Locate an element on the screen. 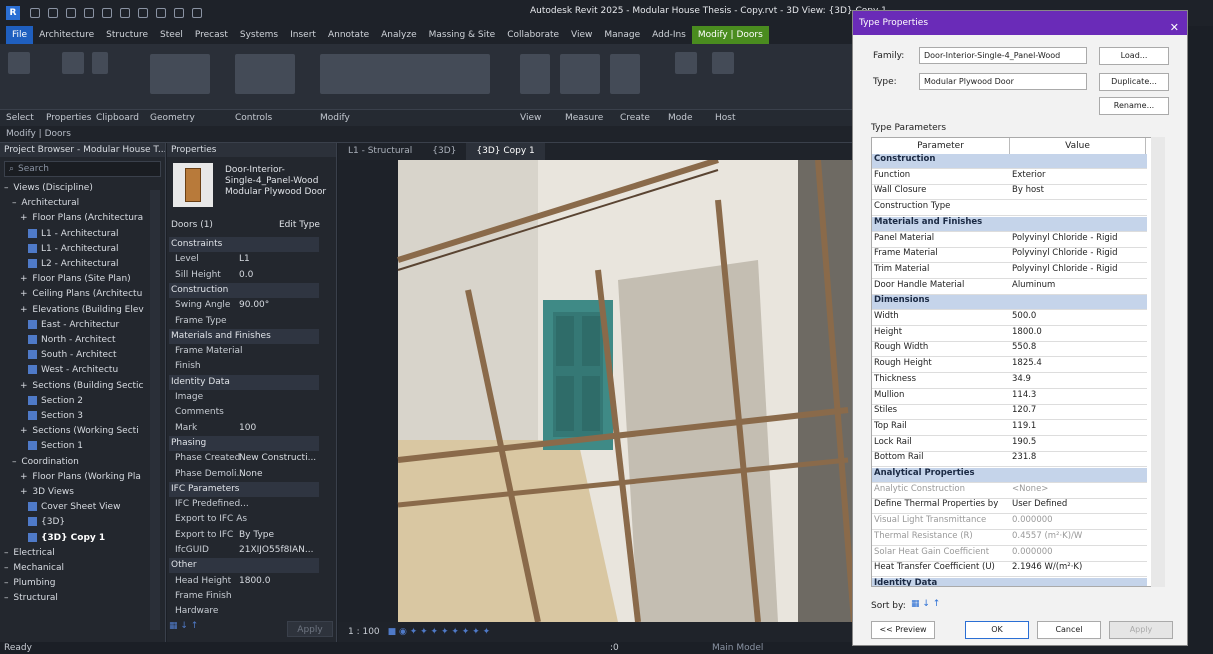 The height and width of the screenshot is (654, 1213). browser-item: – Electrical is located at coordinates (80, 553).